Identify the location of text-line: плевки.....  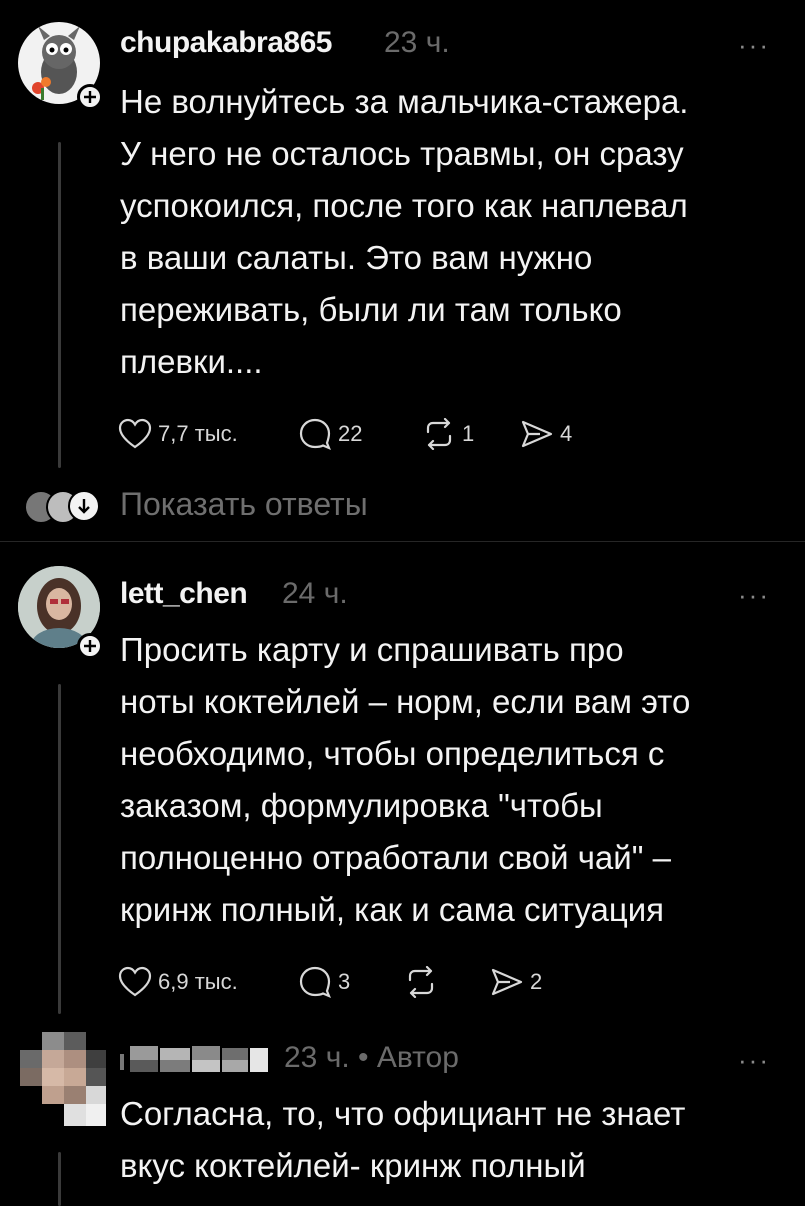
(191, 361).